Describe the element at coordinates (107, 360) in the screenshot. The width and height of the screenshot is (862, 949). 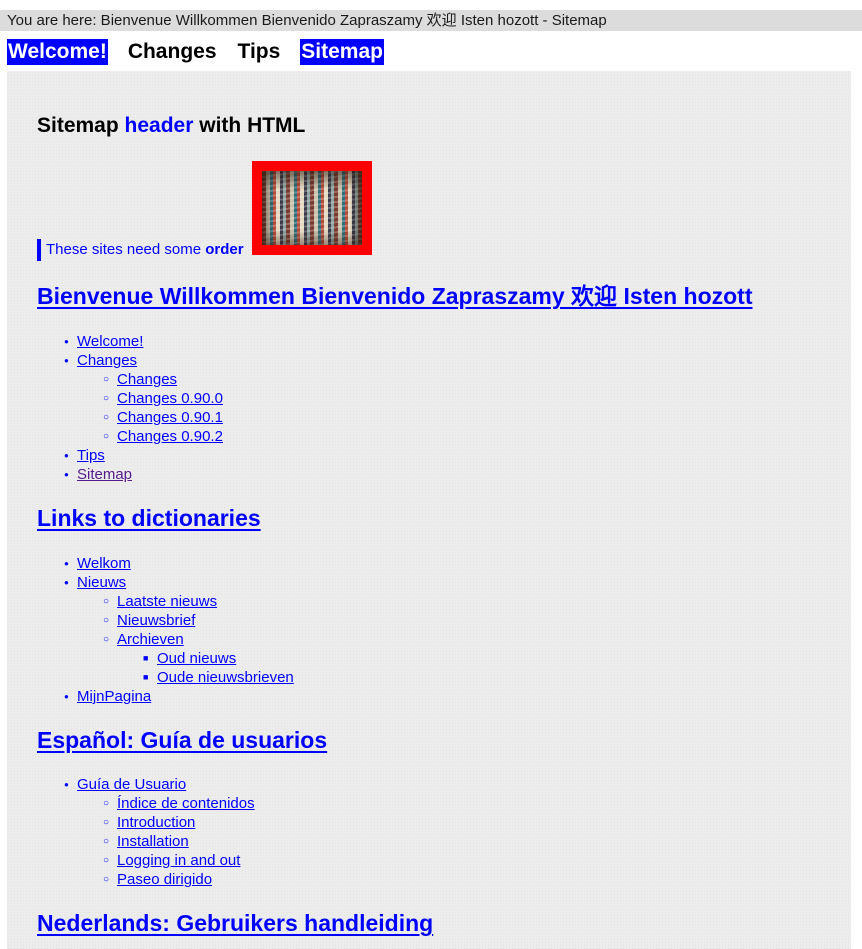
I see `link-changes: Changes` at that location.